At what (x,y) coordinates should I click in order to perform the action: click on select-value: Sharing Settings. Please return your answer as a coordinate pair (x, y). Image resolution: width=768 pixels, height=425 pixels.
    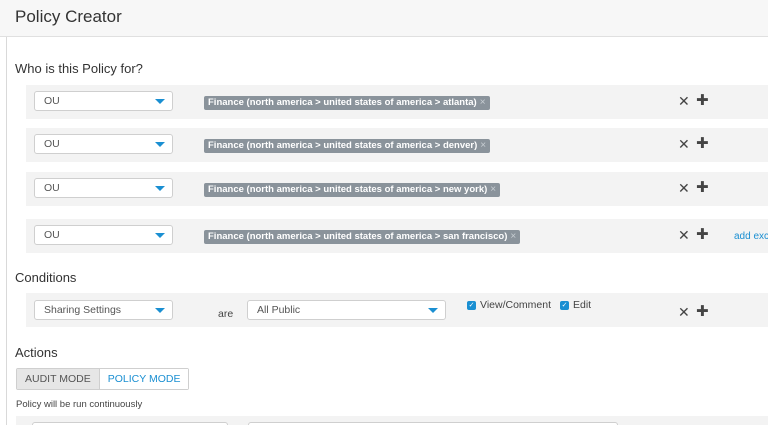
    Looking at the image, I should click on (83, 310).